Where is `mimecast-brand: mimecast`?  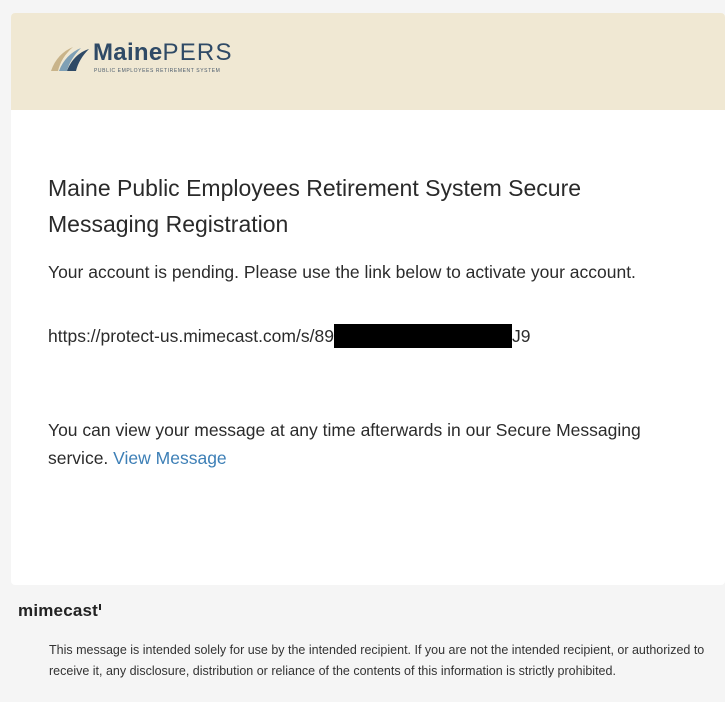
mimecast-brand: mimecast is located at coordinates (58, 610).